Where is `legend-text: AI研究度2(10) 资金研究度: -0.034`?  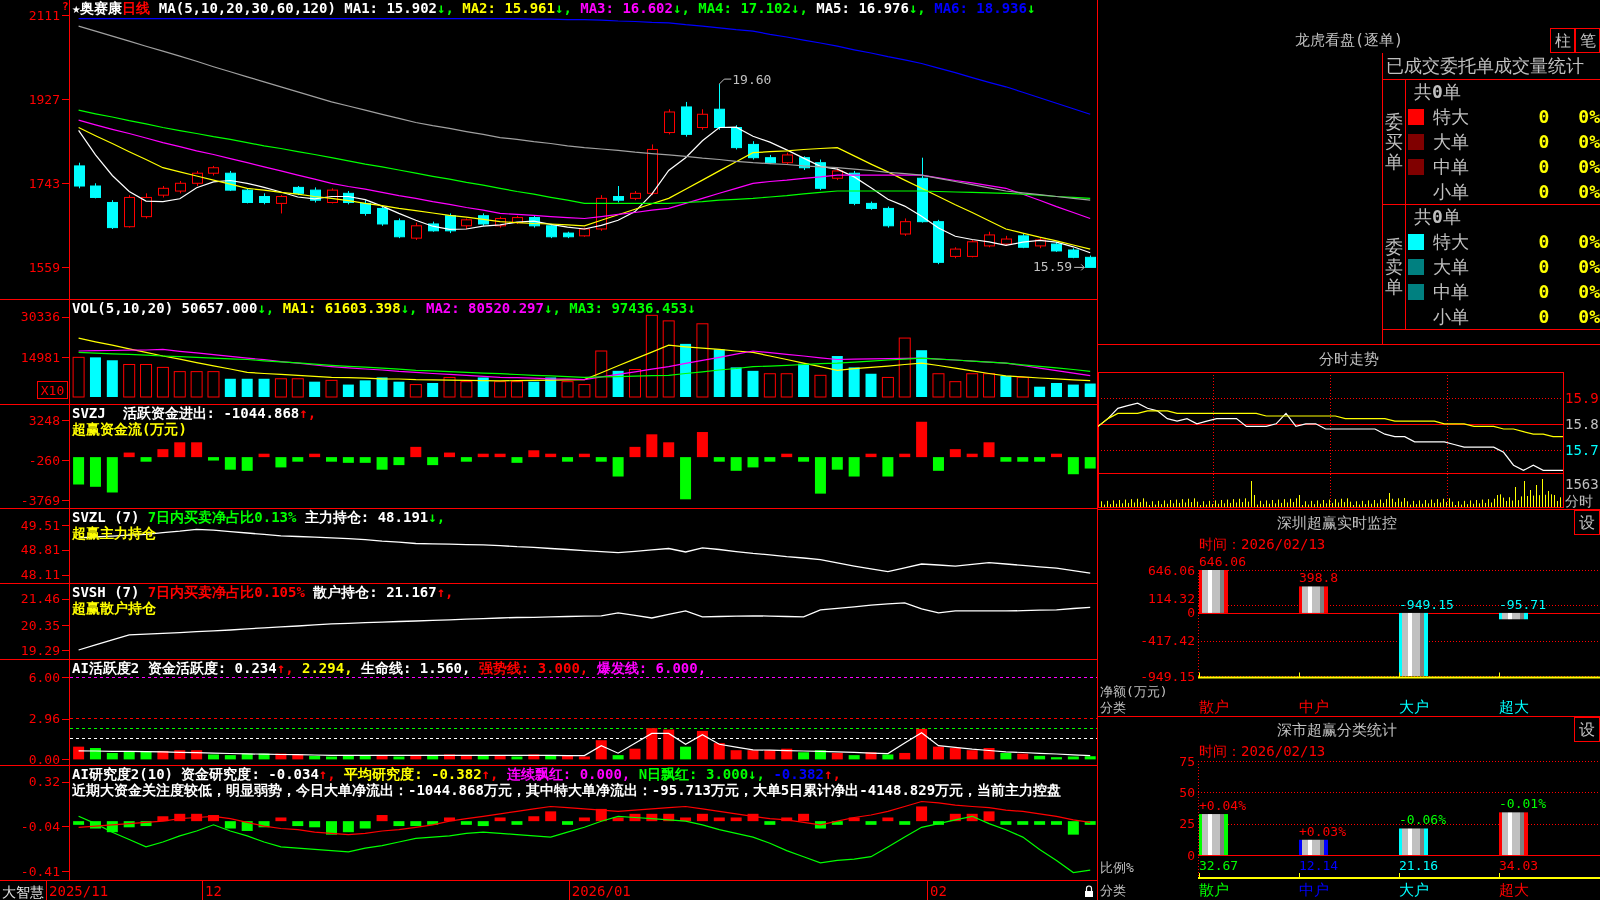
legend-text: AI研究度2(10) 资金研究度: -0.034 is located at coordinates (195, 774).